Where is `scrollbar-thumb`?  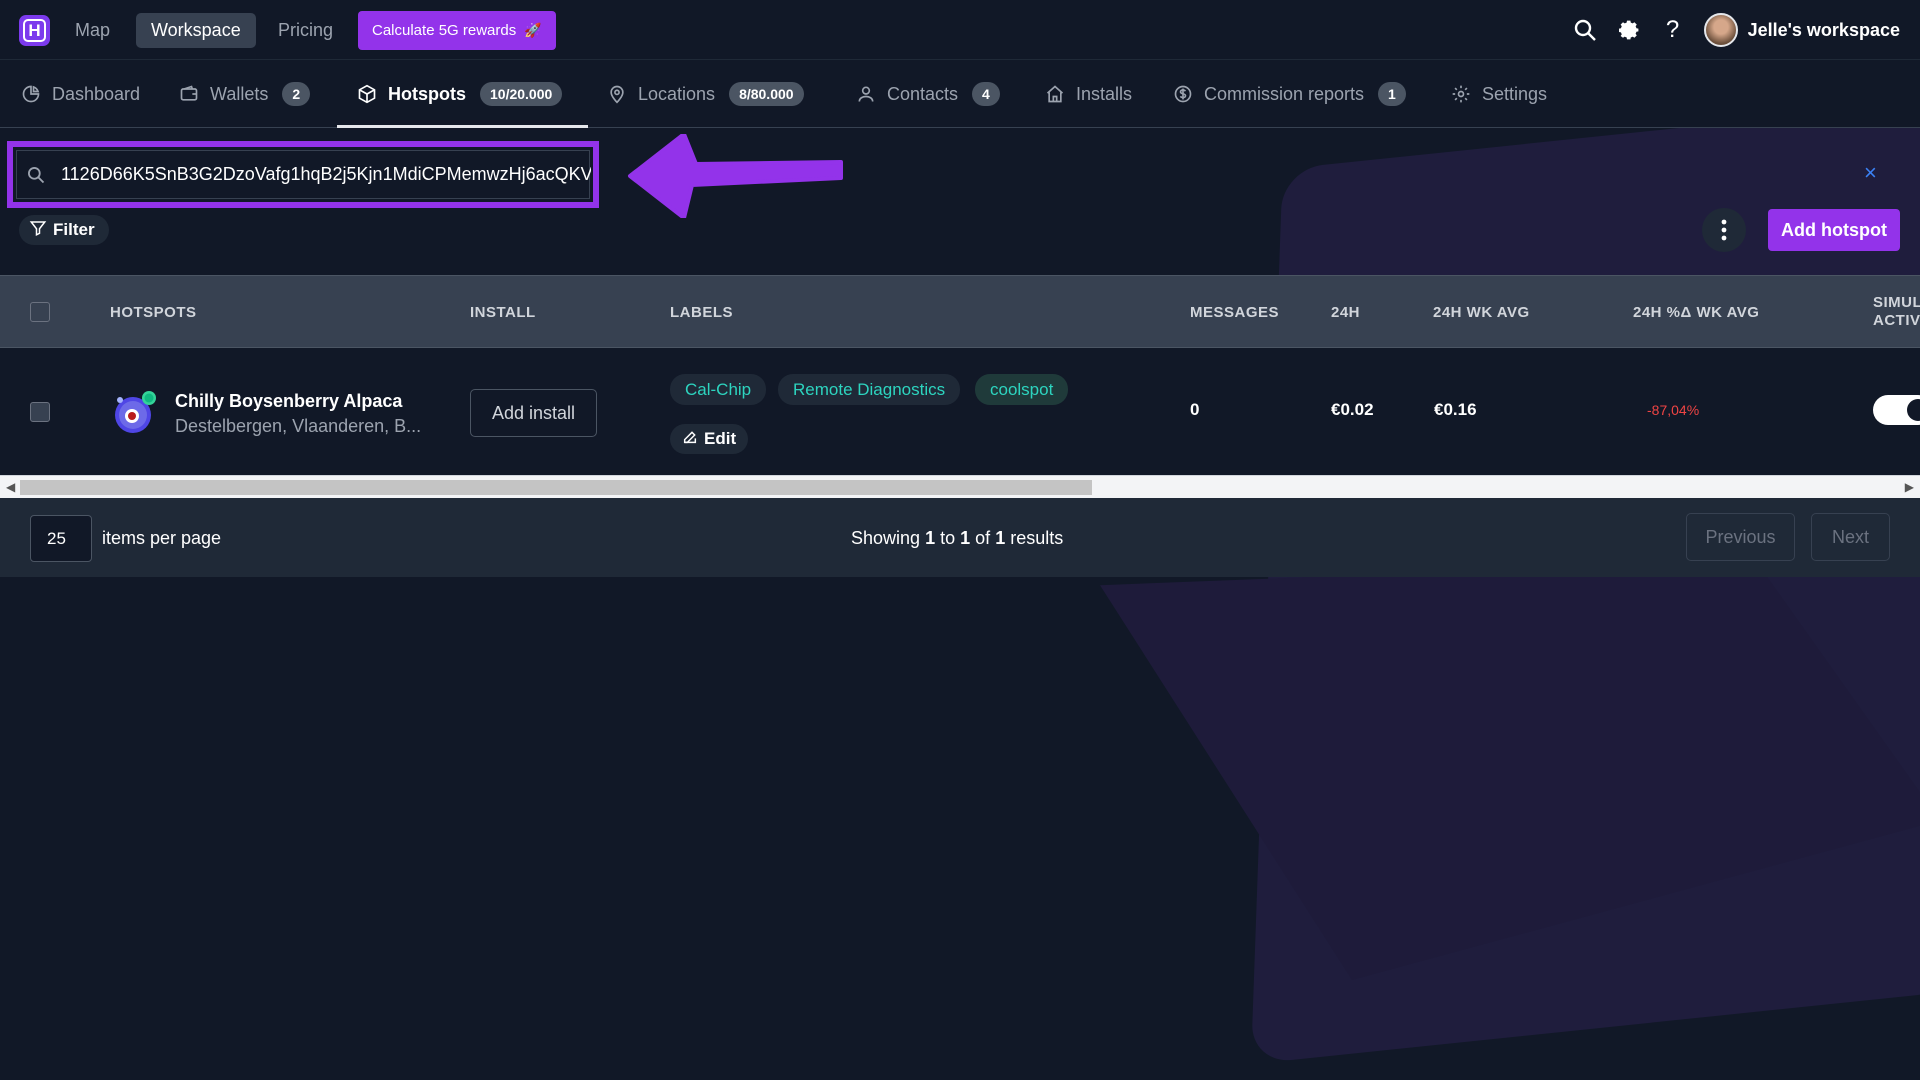 scrollbar-thumb is located at coordinates (556, 487).